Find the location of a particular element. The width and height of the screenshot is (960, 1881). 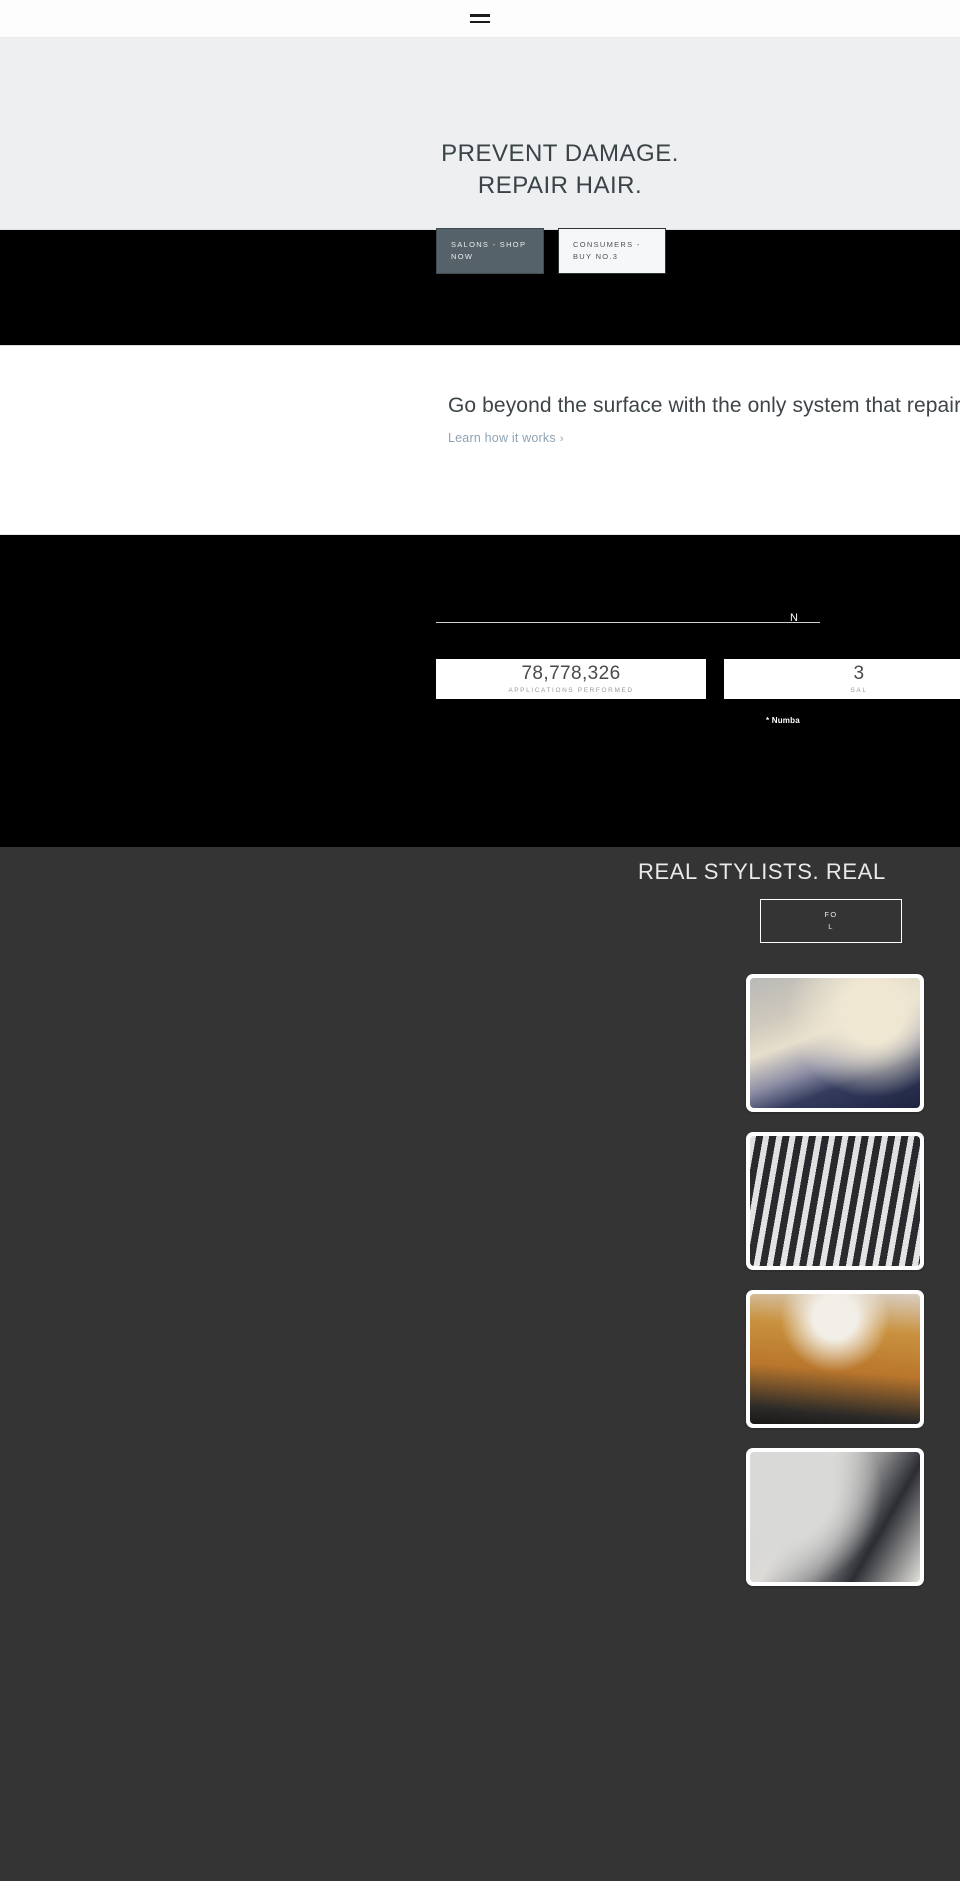

stat-caption: APPLICATIONS PERFORMED is located at coordinates (571, 690).